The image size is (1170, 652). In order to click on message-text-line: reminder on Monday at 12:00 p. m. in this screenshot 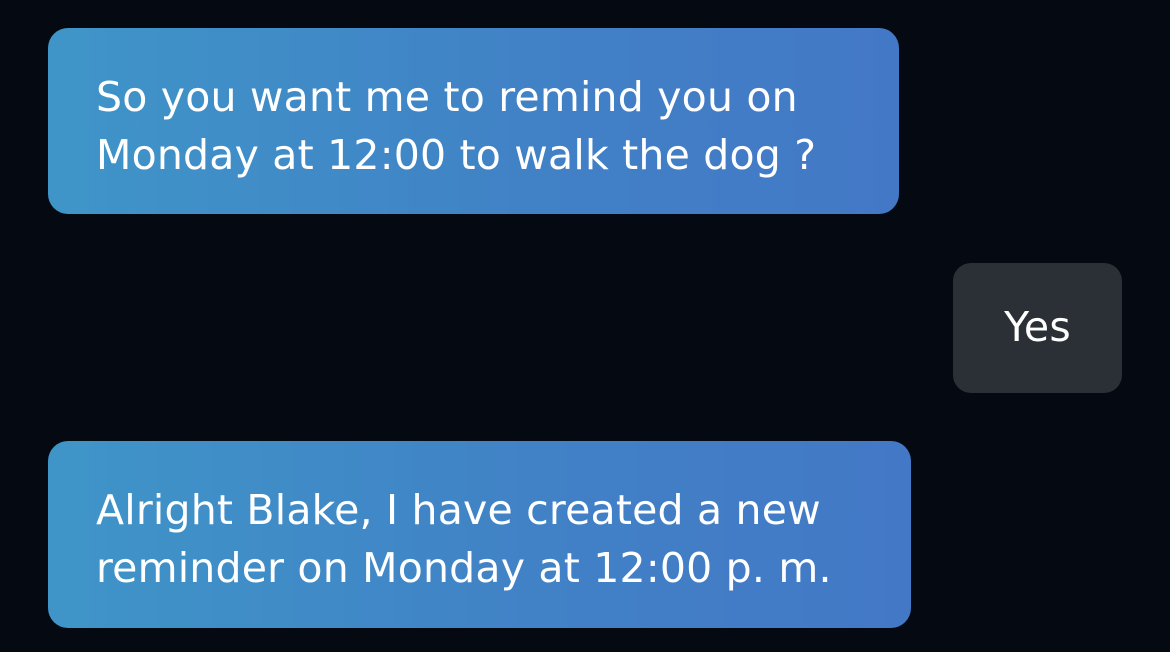, I will do `click(464, 568)`.